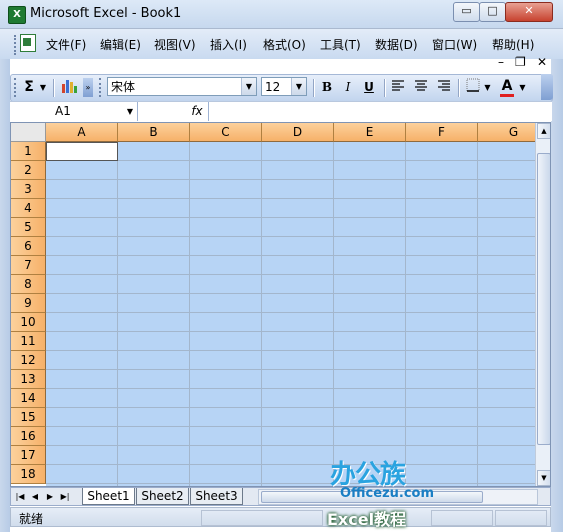  I want to click on formula-bar: A1 ▼ fx, so click(281, 111).